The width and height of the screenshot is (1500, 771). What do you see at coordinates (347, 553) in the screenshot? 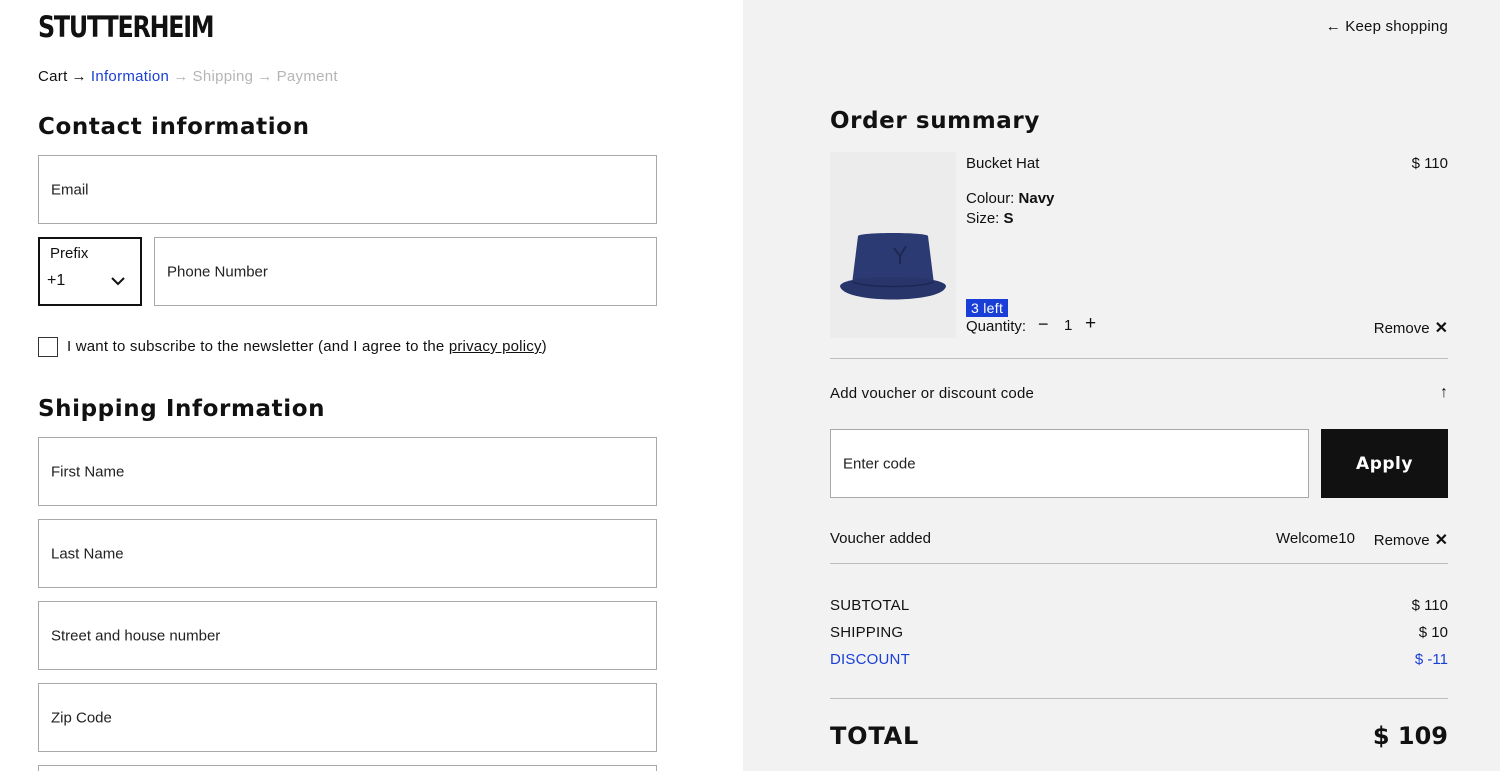
I see `last-name-field: Last Name` at bounding box center [347, 553].